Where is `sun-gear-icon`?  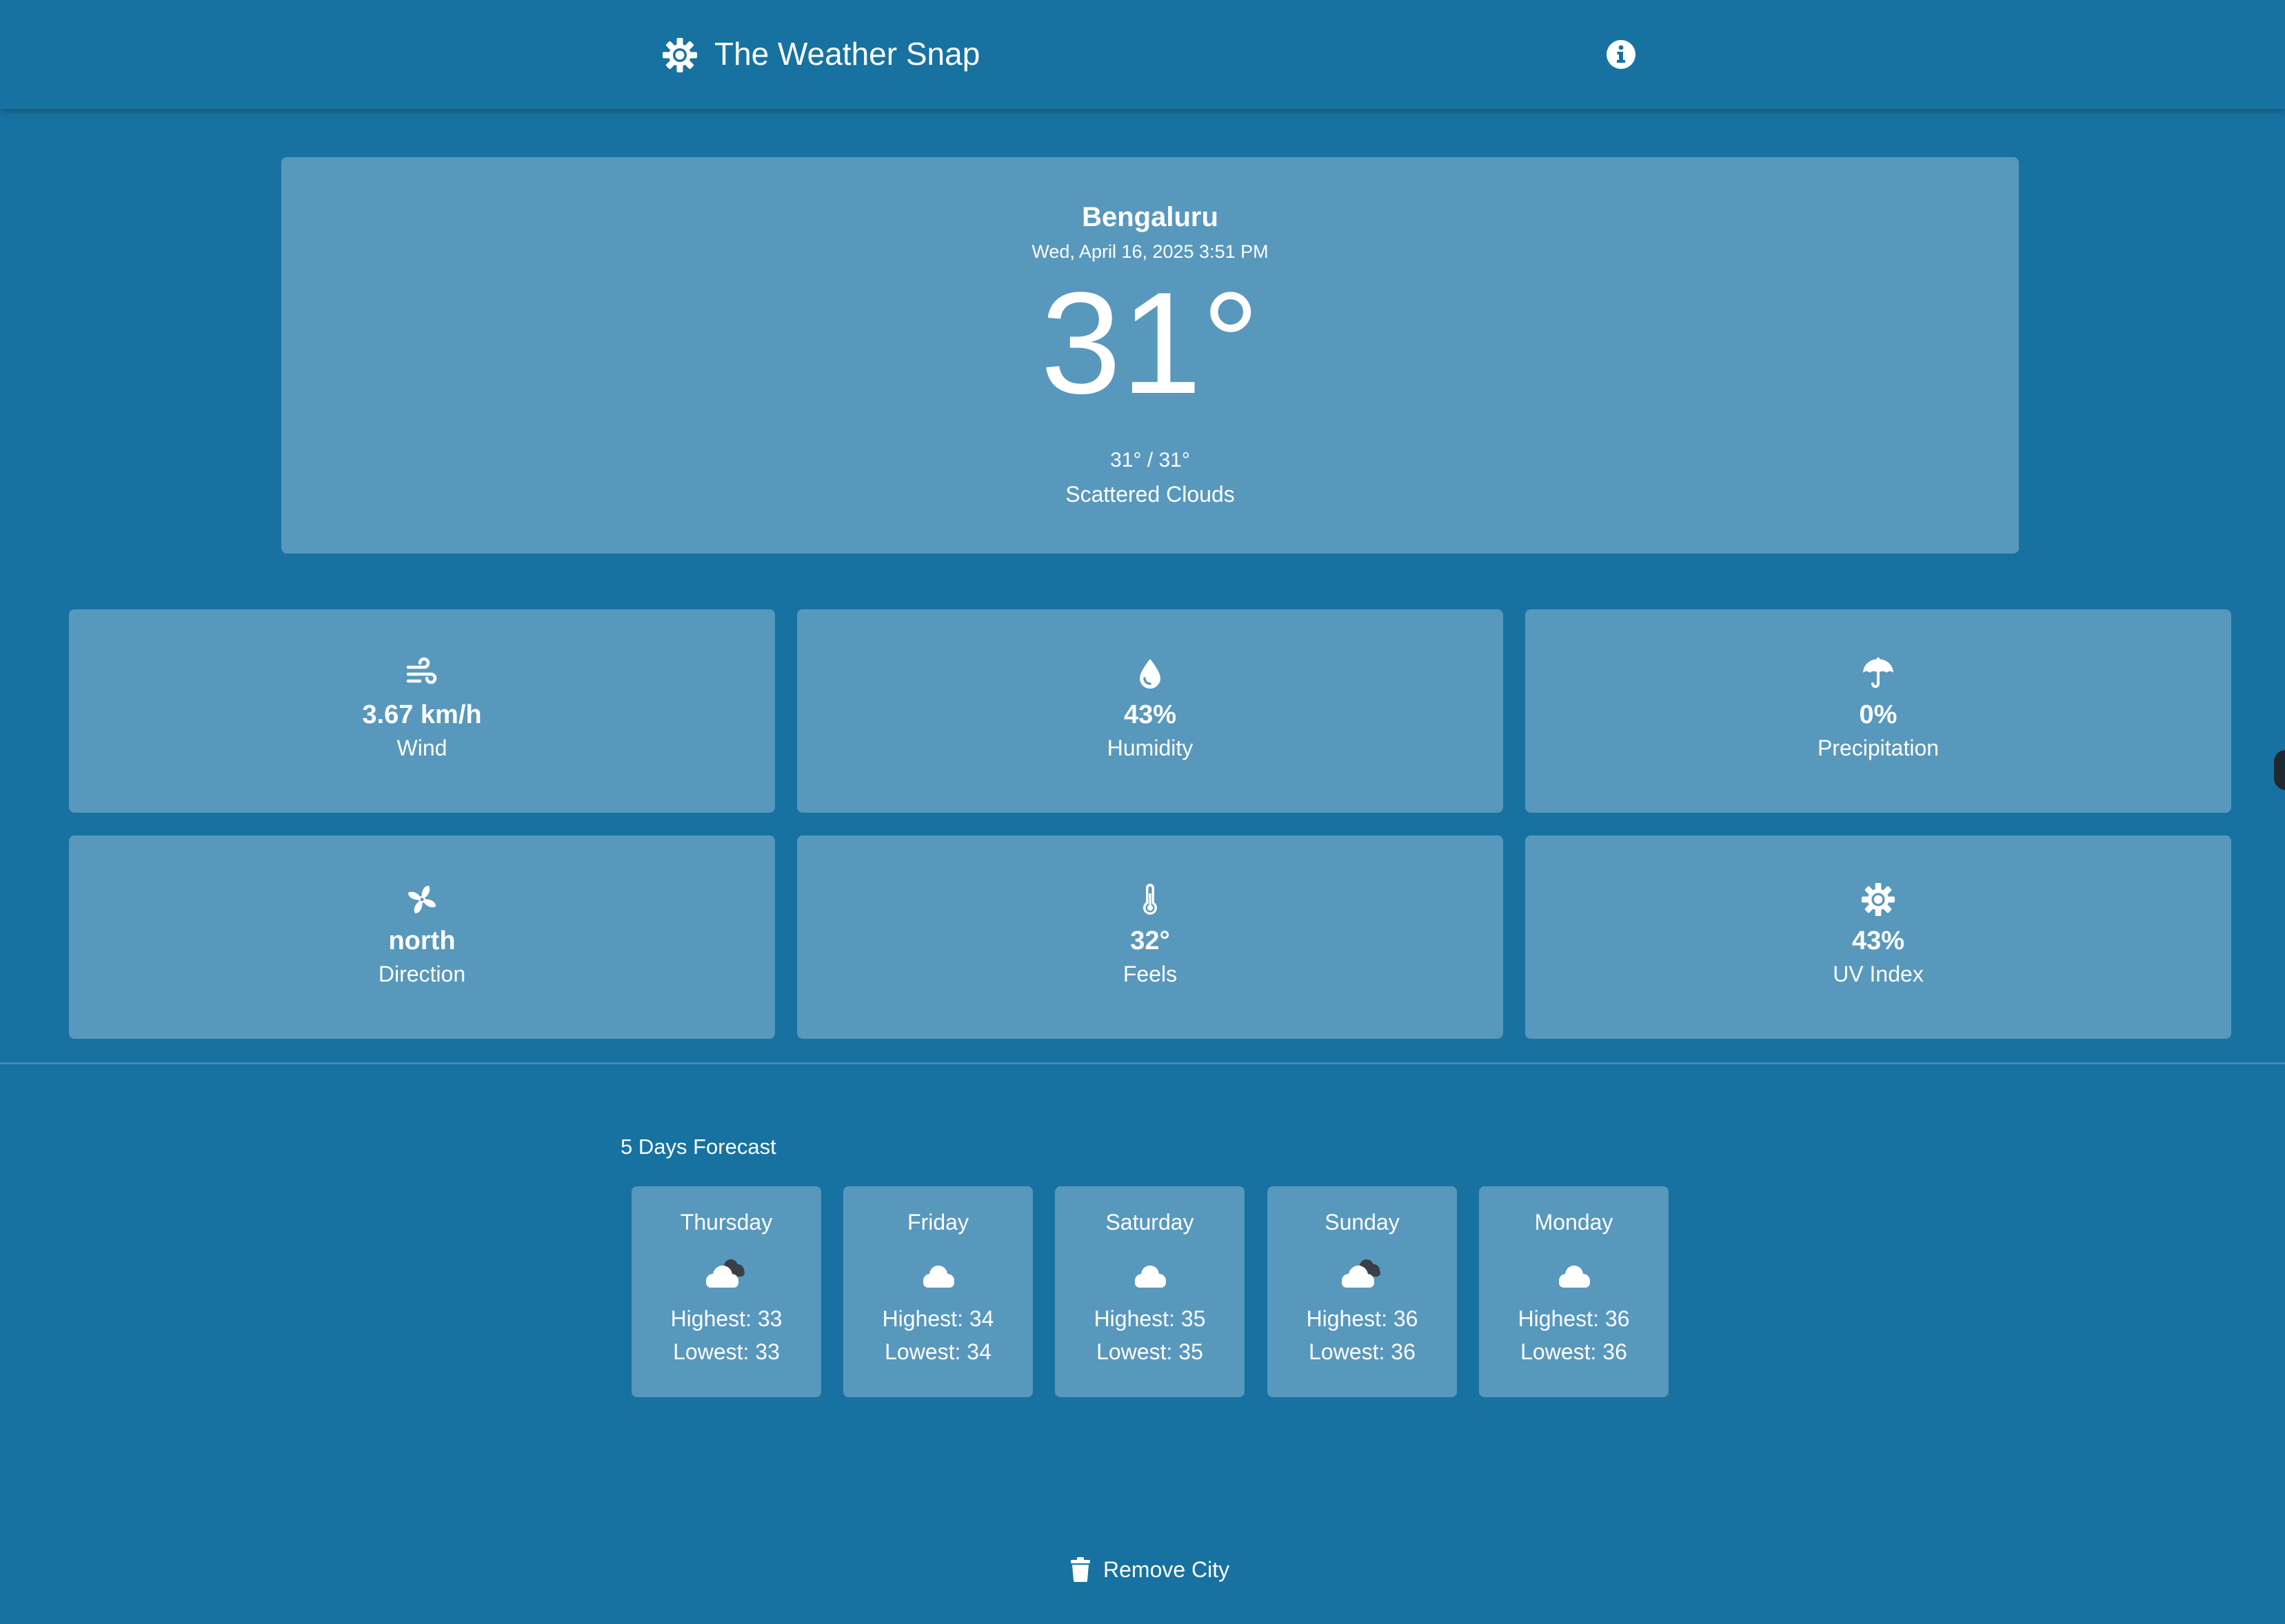 sun-gear-icon is located at coordinates (680, 55).